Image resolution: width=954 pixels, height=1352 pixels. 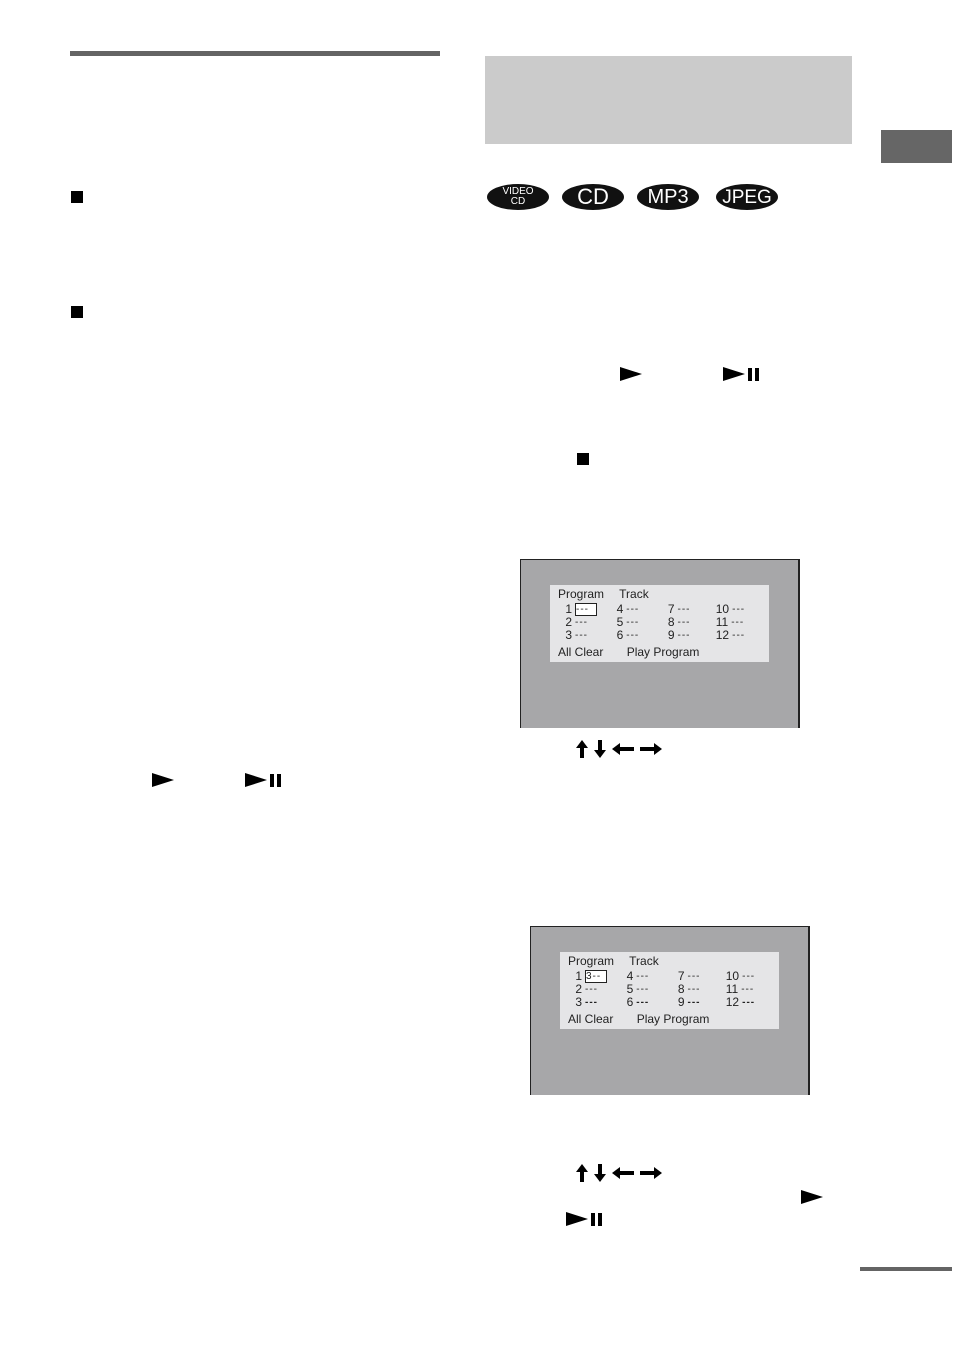 What do you see at coordinates (916, 146) in the screenshot?
I see `chapter-side-tab` at bounding box center [916, 146].